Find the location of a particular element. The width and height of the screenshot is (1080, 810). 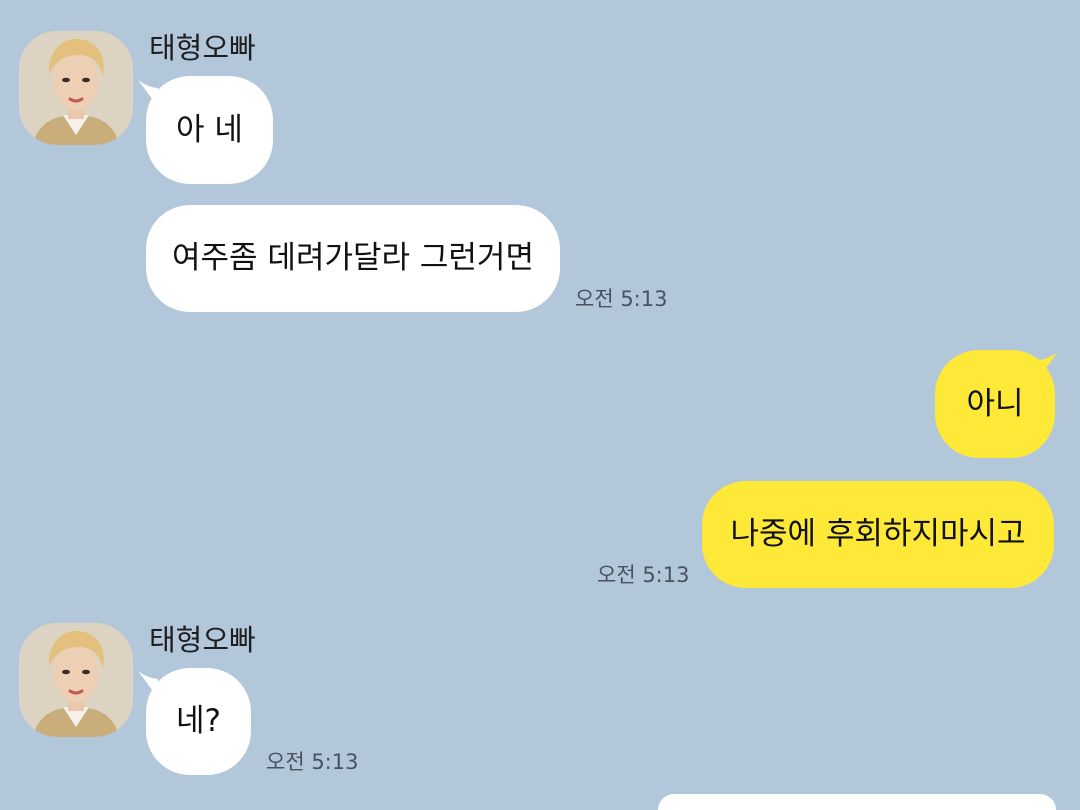

message-text: 네? is located at coordinates (198, 721).